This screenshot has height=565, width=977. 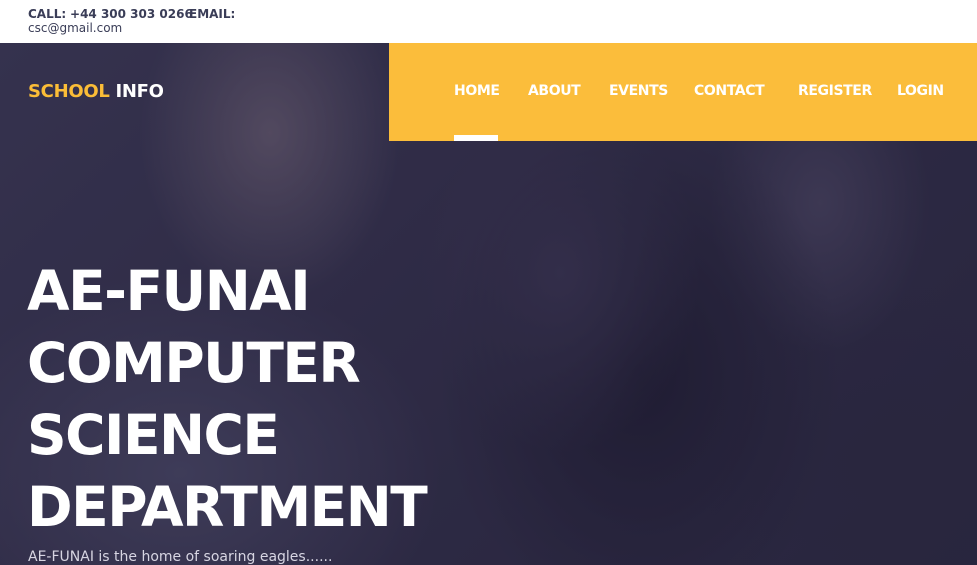 I want to click on active-nav-indicator, so click(x=476, y=138).